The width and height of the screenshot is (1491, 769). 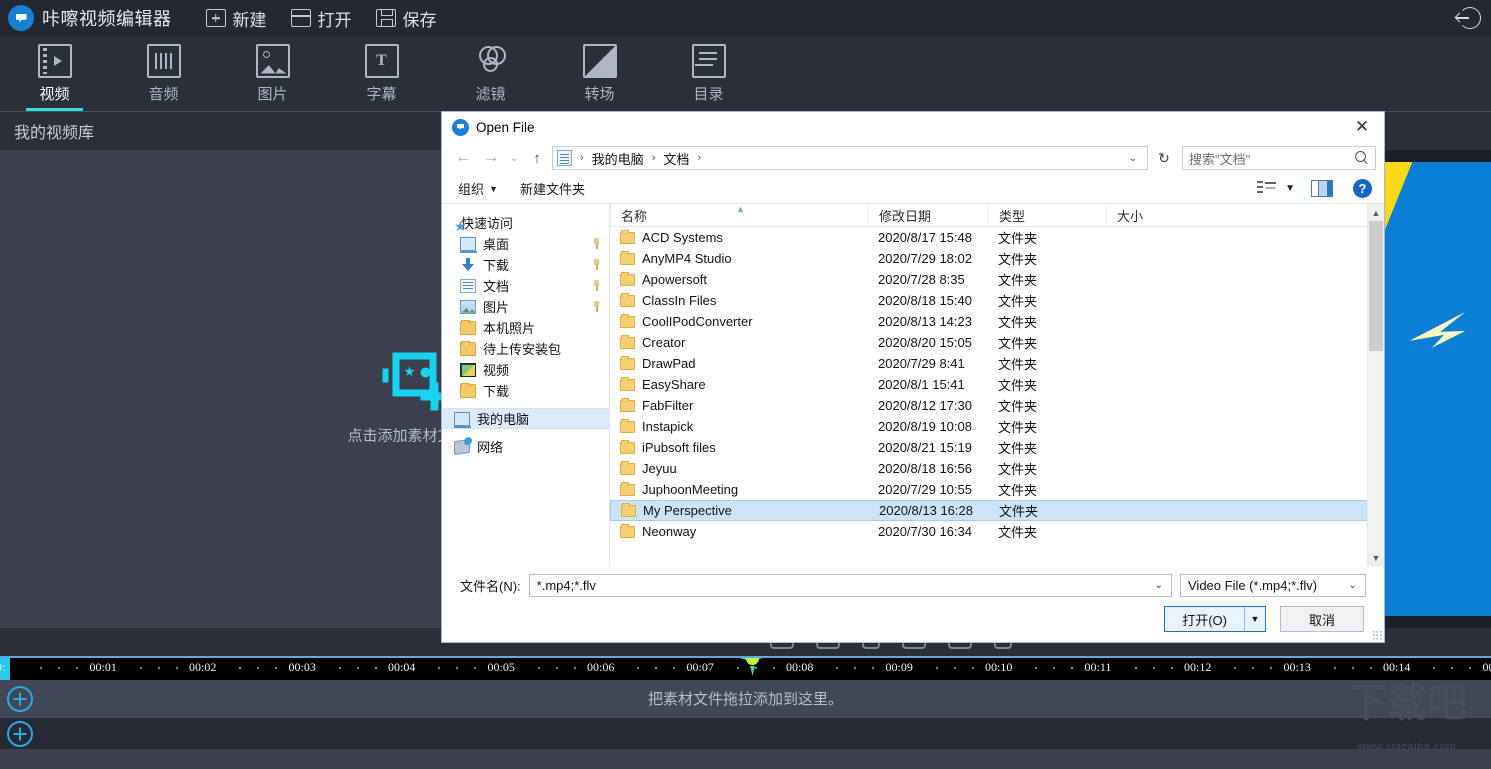 I want to click on search-input: 搜索"文档", so click(x=1279, y=158).